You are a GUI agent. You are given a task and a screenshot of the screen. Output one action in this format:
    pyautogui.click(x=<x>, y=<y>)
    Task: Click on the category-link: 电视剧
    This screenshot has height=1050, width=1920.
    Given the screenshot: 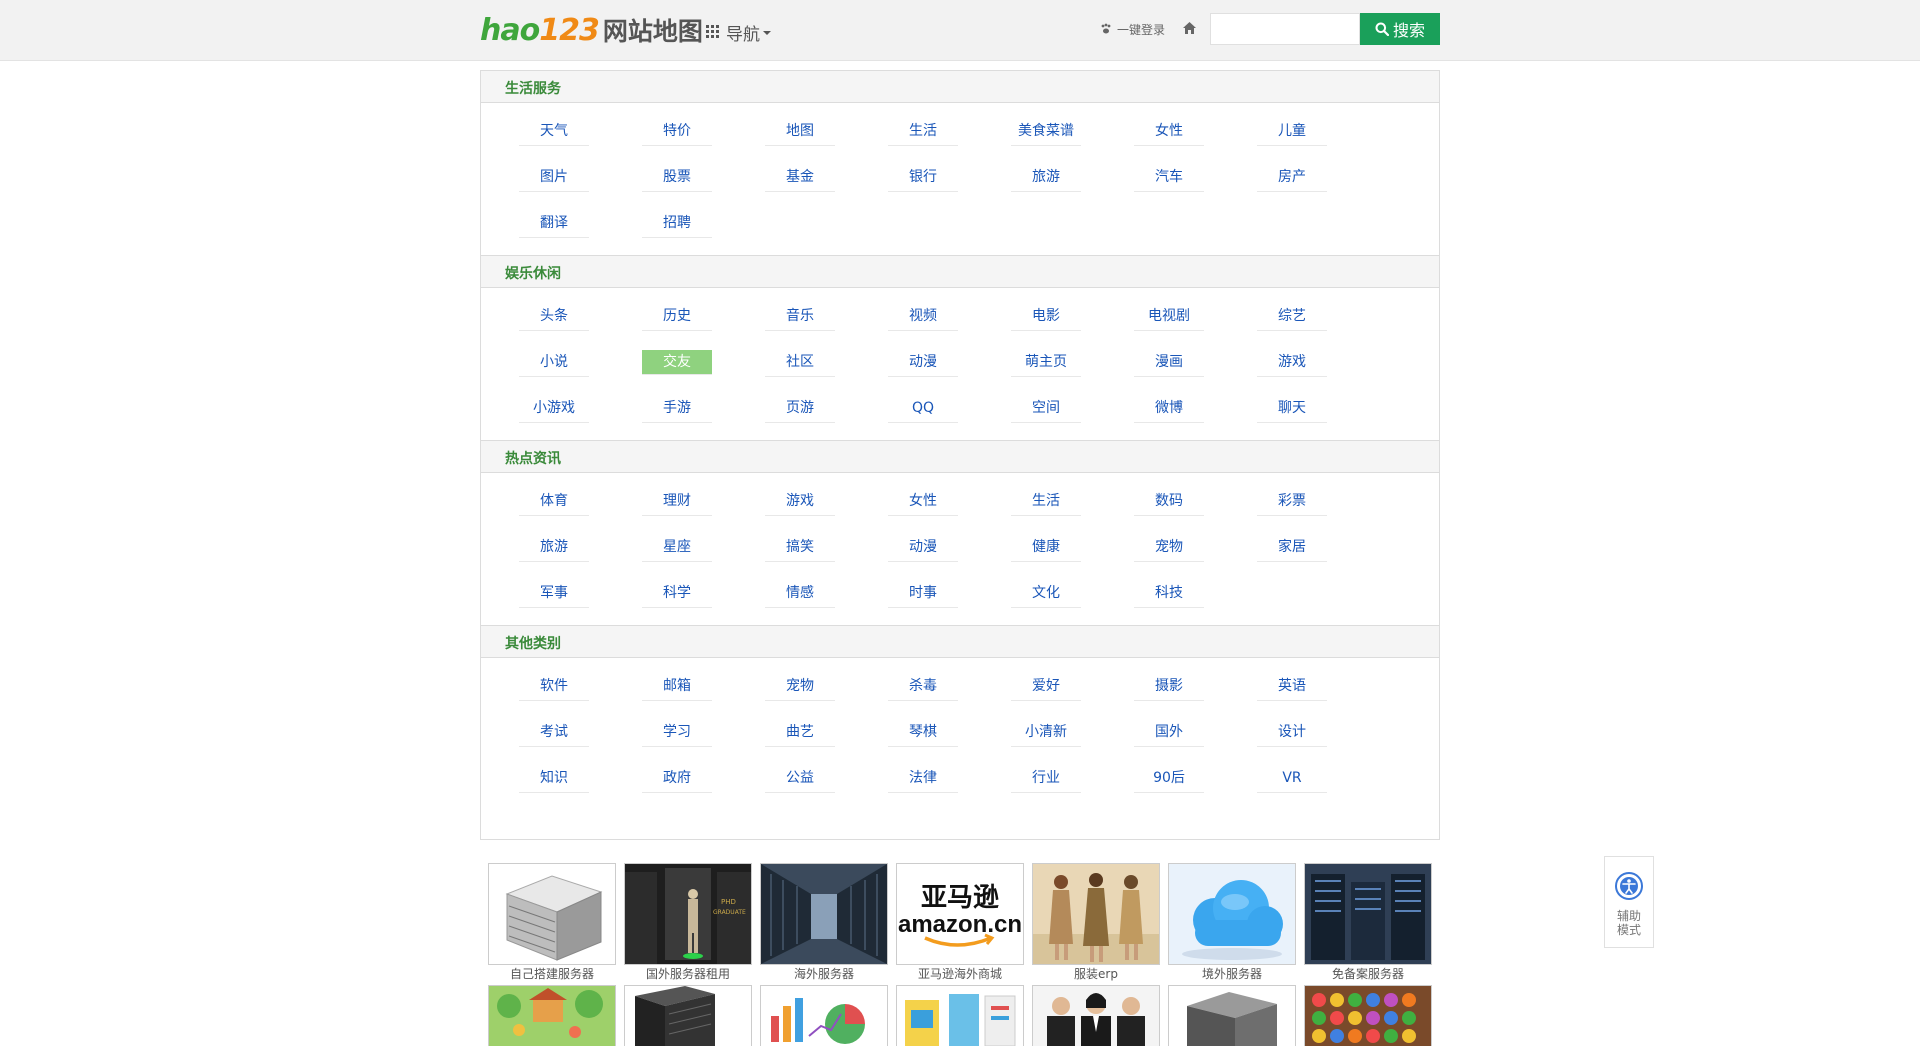 What is the action you would take?
    pyautogui.click(x=1169, y=316)
    